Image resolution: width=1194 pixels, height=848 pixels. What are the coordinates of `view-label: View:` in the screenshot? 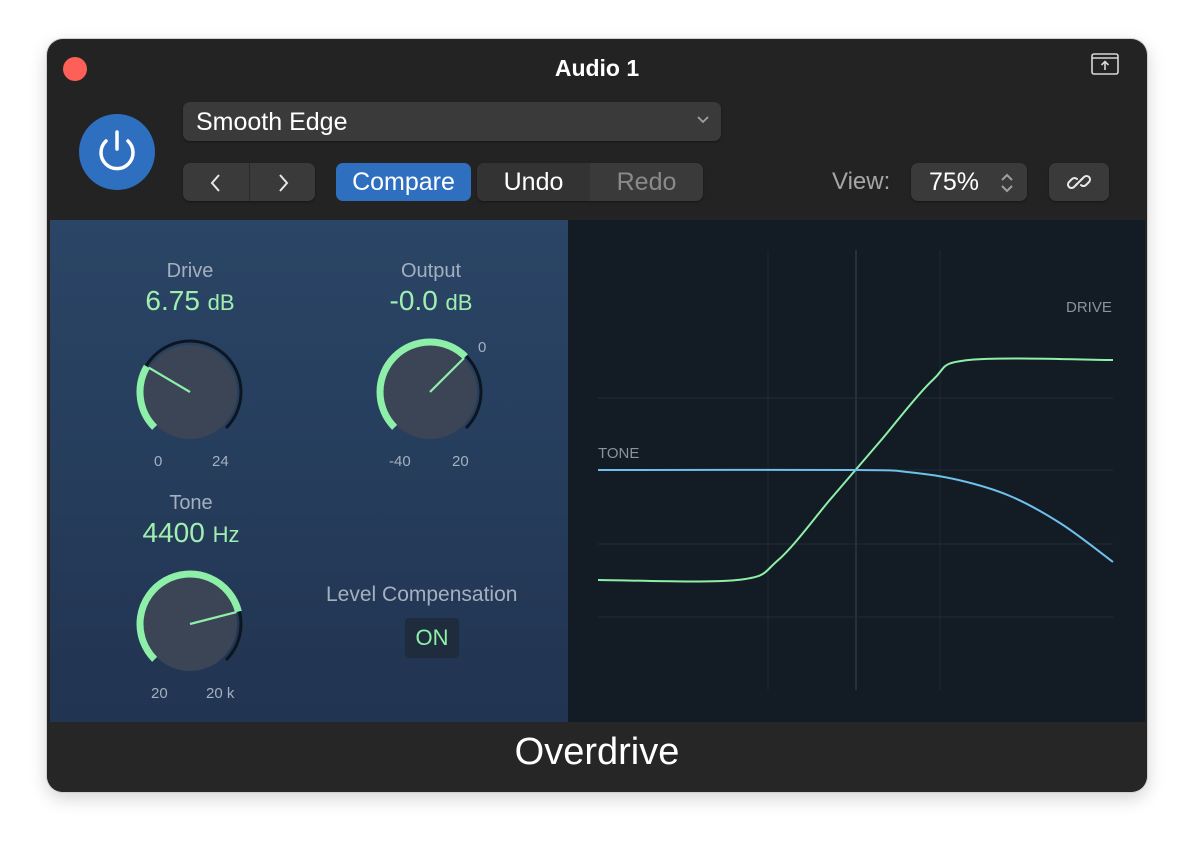 It's located at (861, 181).